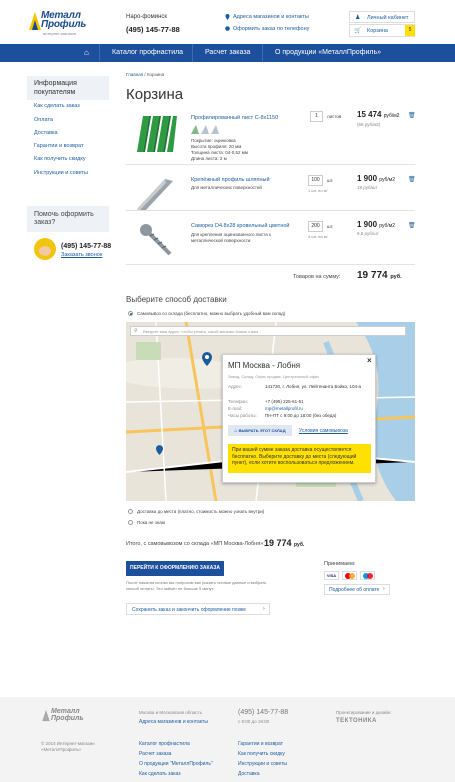 This screenshot has width=455, height=782. Describe the element at coordinates (271, 29) in the screenshot. I see `phone-order-link: Оформить заказ по телефону` at that location.